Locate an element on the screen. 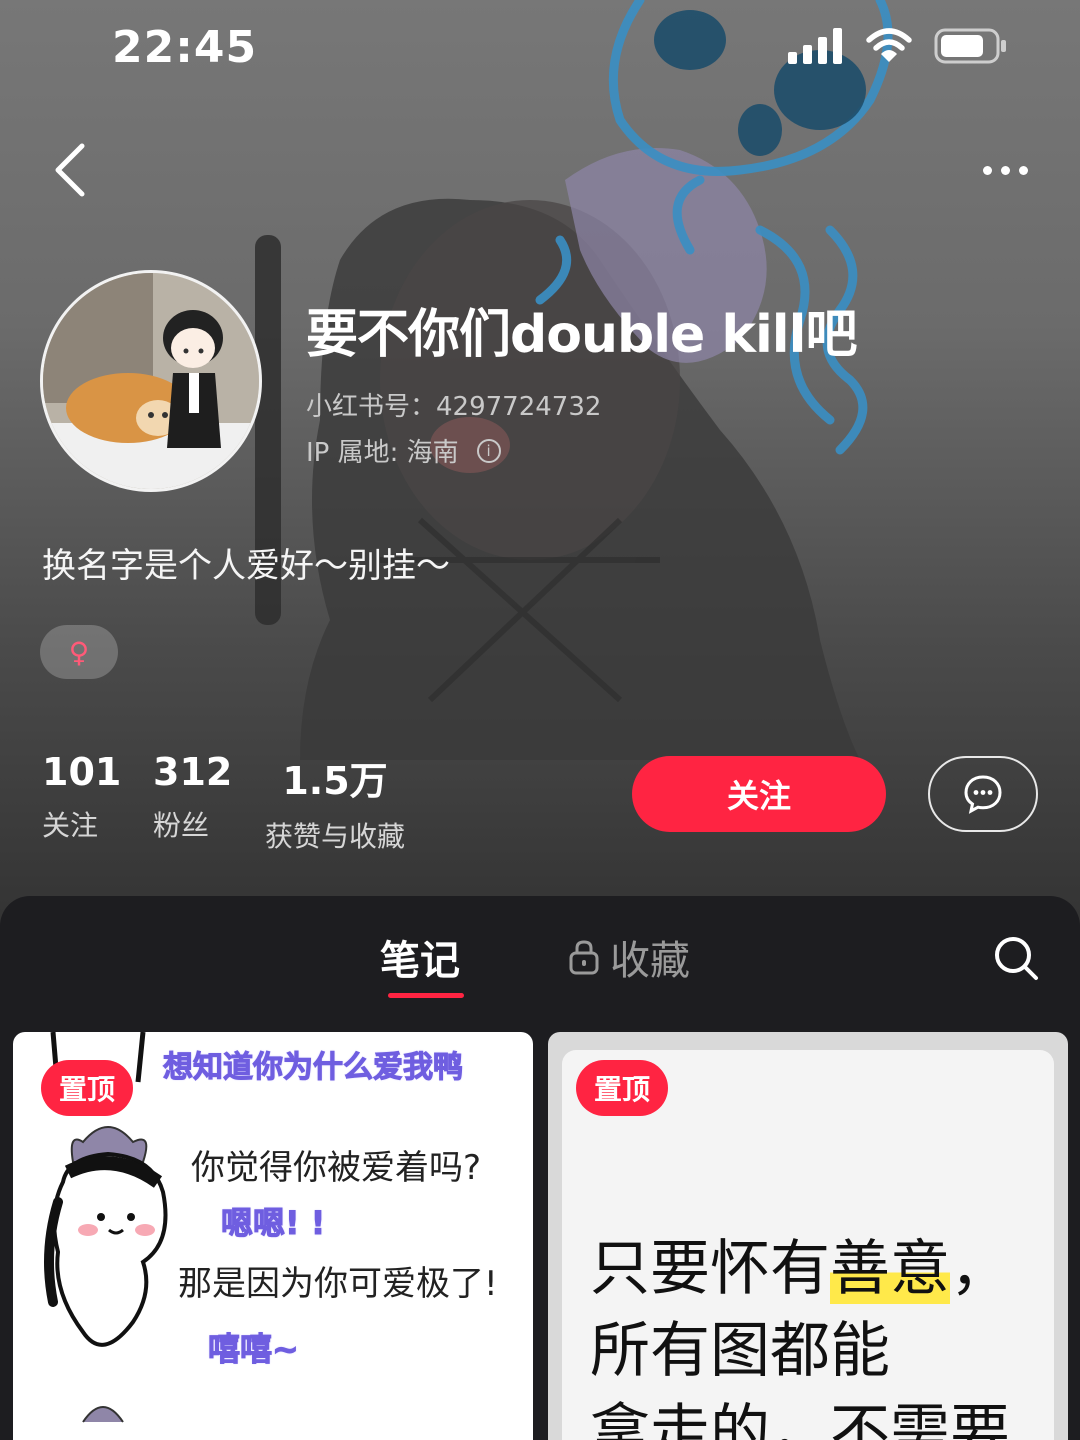 Image resolution: width=1080 pixels, height=1440 pixels. stat-following-value: 101 is located at coordinates (82, 772).